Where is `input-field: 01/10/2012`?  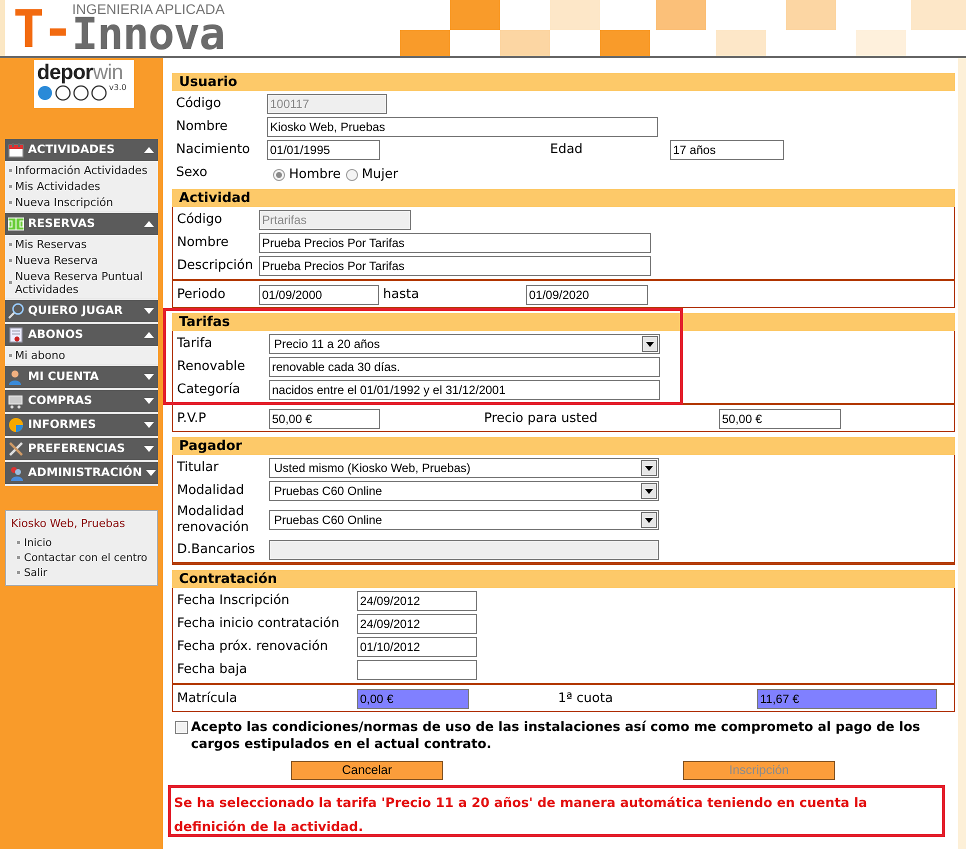 input-field: 01/10/2012 is located at coordinates (417, 646).